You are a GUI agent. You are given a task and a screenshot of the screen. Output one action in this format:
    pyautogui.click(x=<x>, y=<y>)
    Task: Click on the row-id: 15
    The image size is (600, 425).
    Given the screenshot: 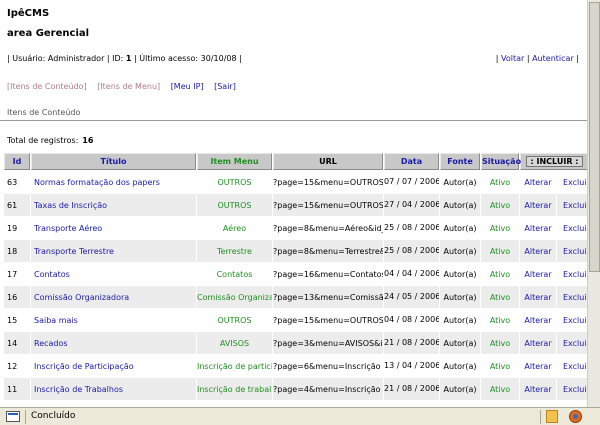 What is the action you would take?
    pyautogui.click(x=17, y=320)
    